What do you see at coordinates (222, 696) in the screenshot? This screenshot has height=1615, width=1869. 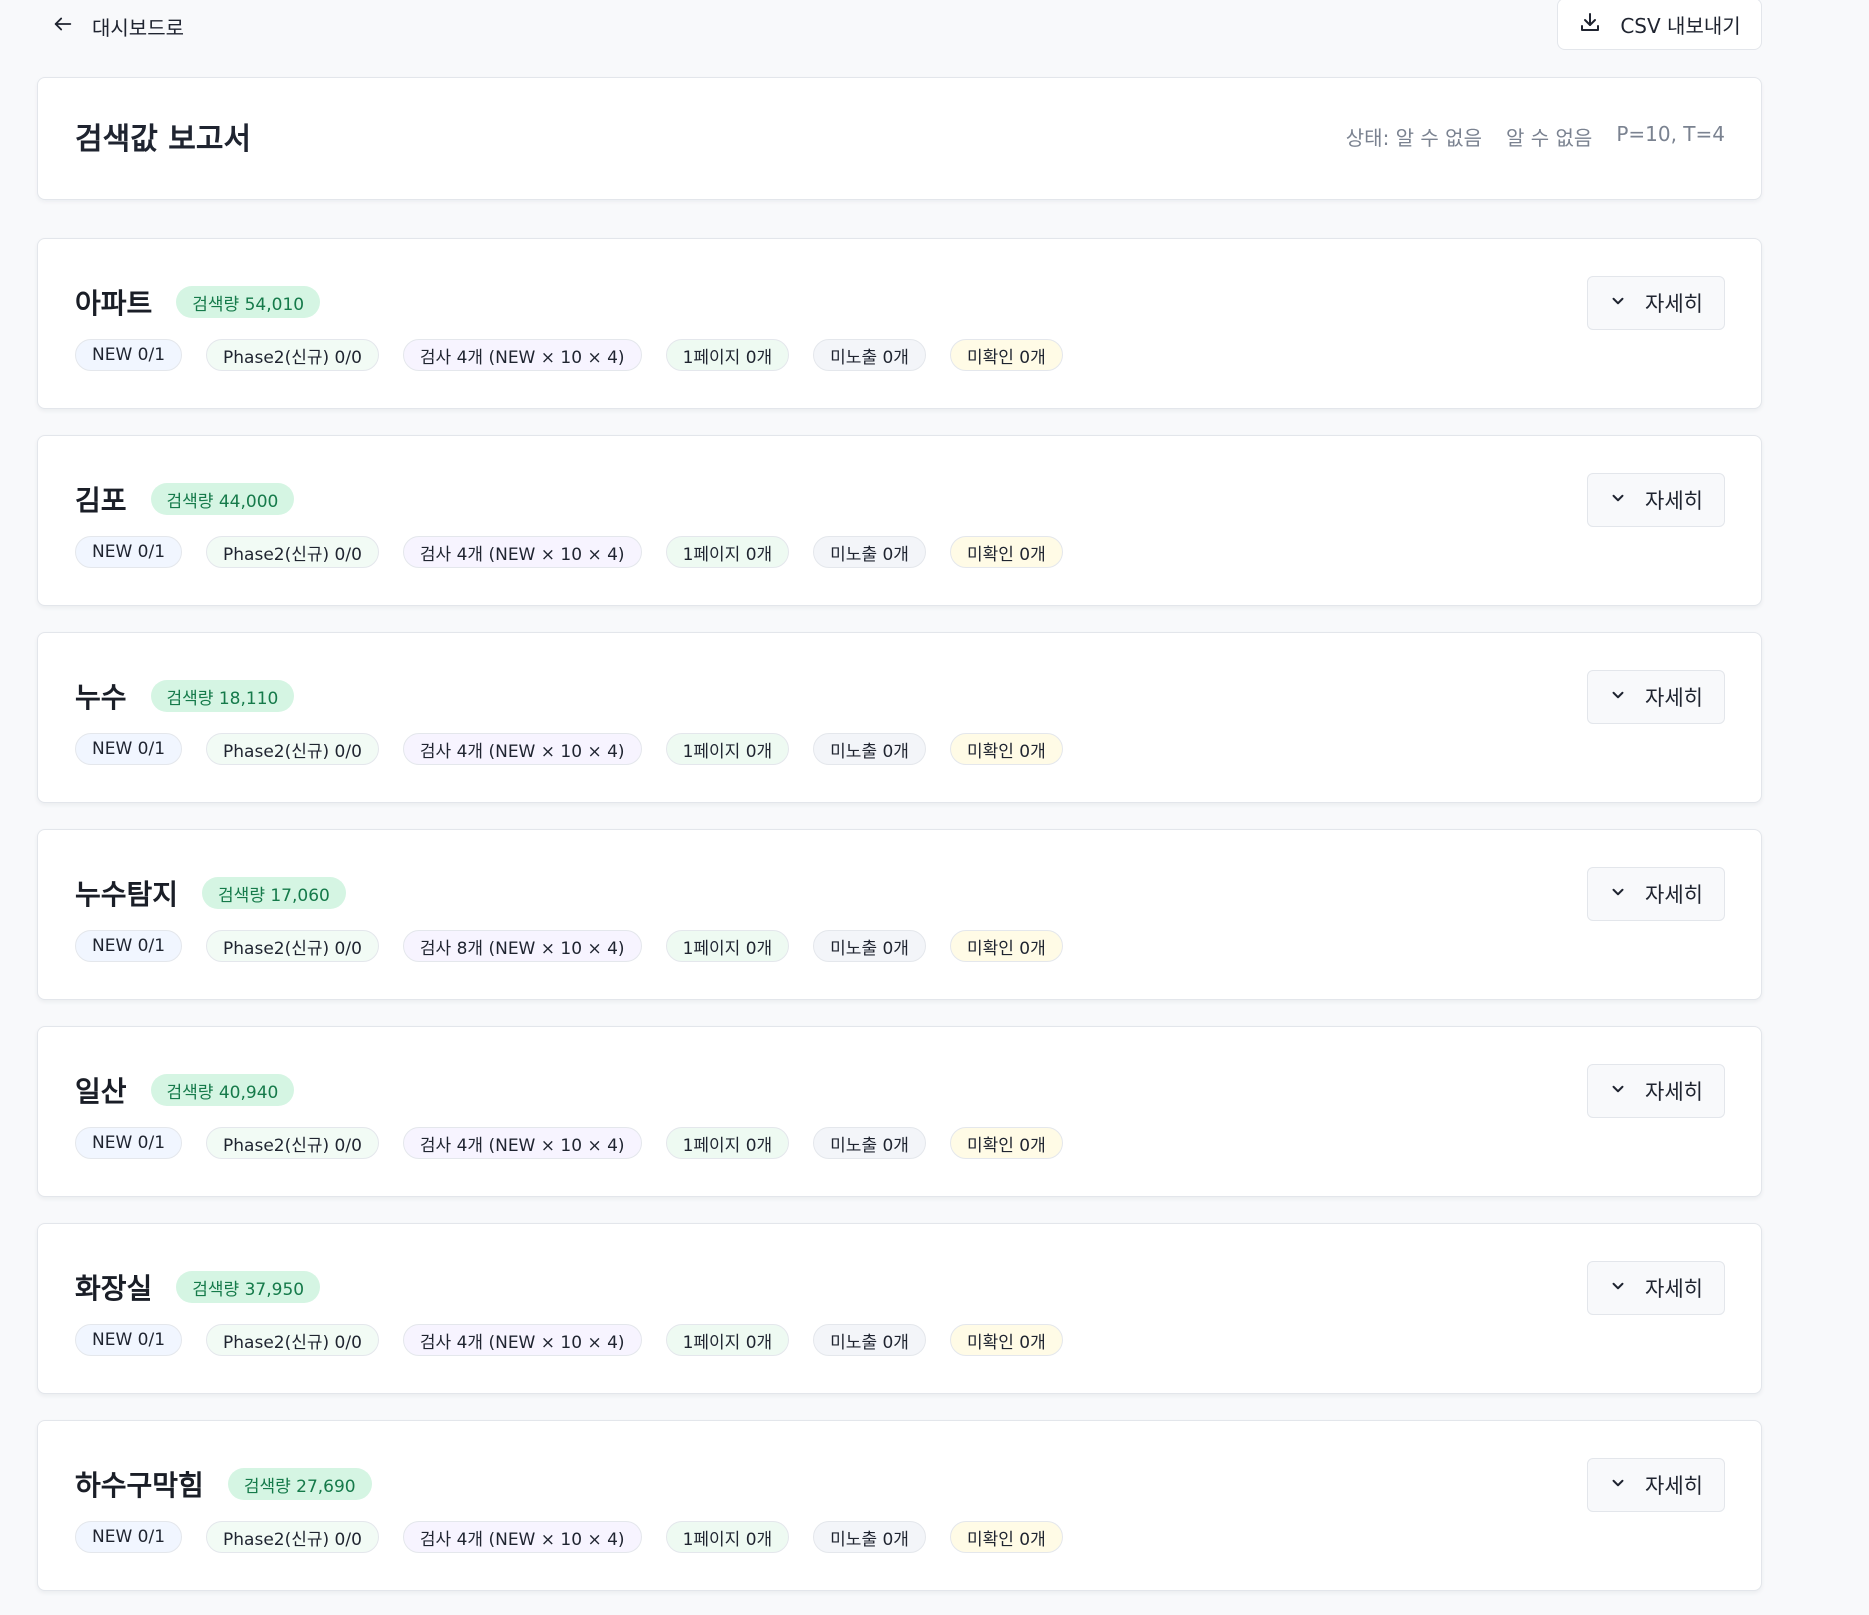 I see `search-volume-badge: 검색량 18,110` at bounding box center [222, 696].